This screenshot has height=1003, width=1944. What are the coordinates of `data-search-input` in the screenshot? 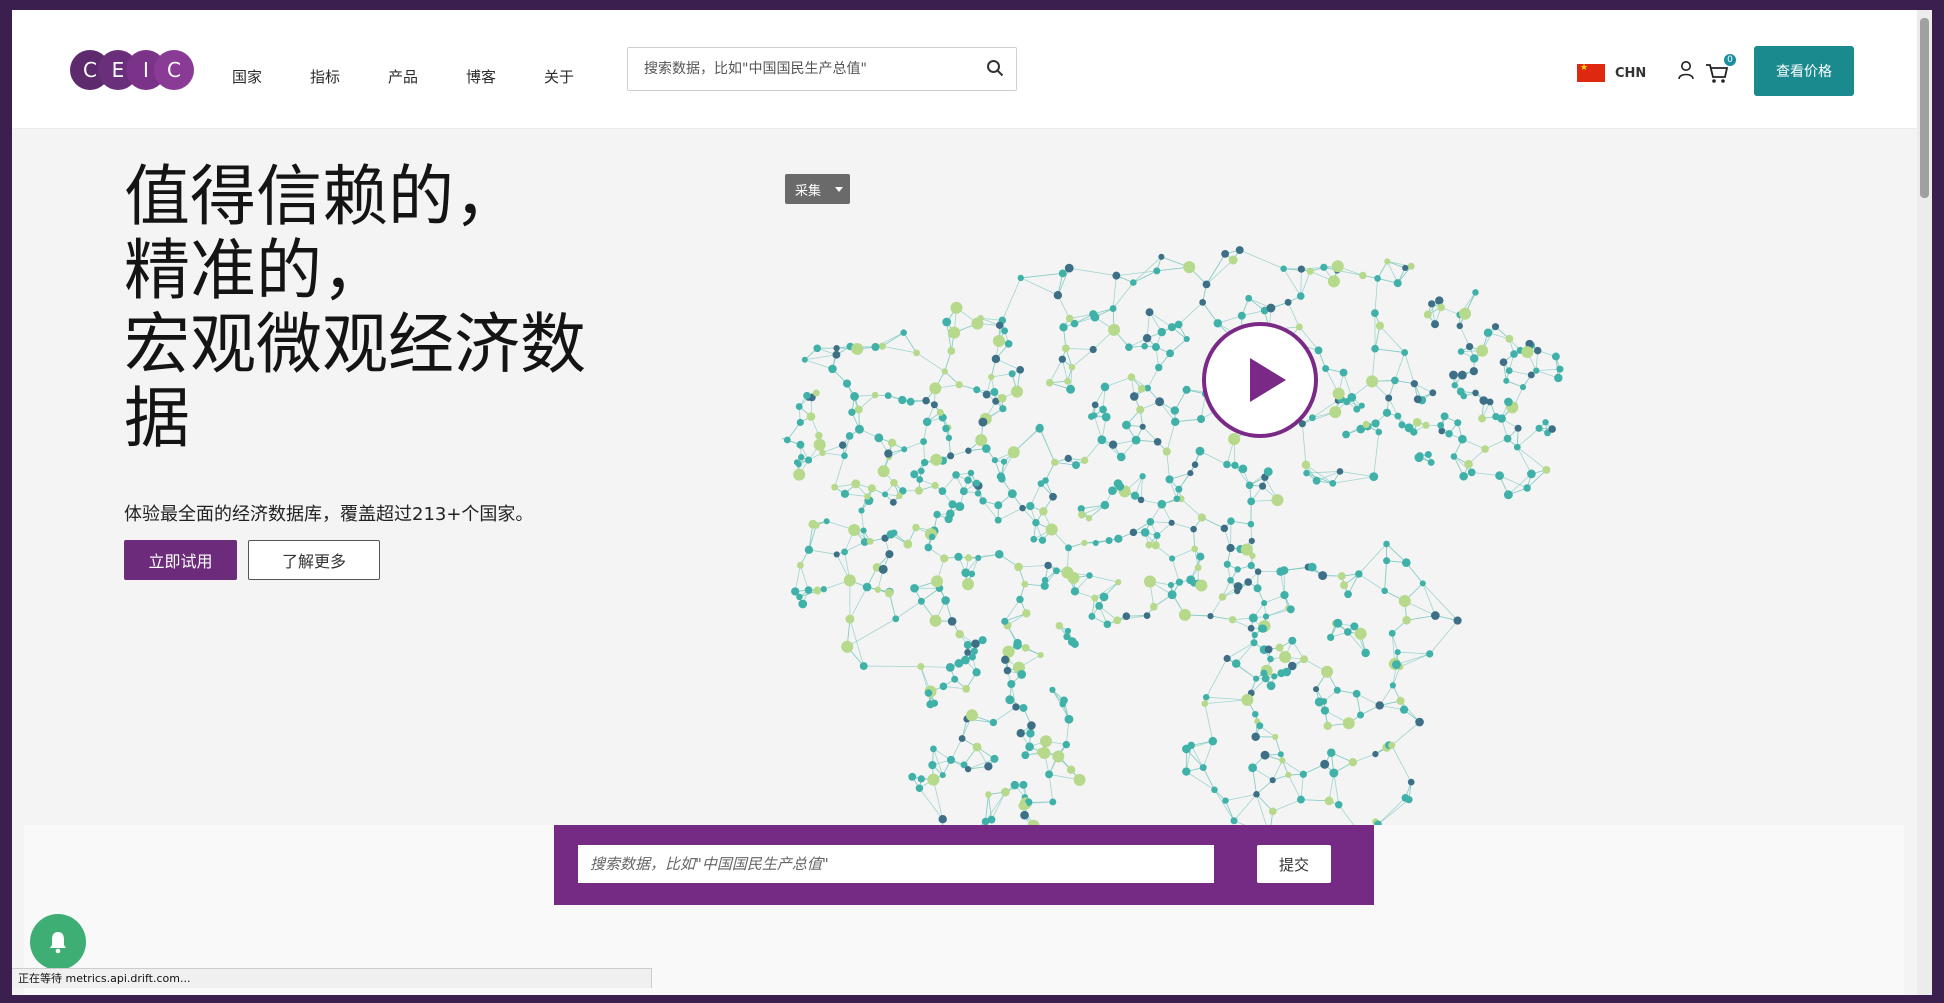 It's located at (896, 864).